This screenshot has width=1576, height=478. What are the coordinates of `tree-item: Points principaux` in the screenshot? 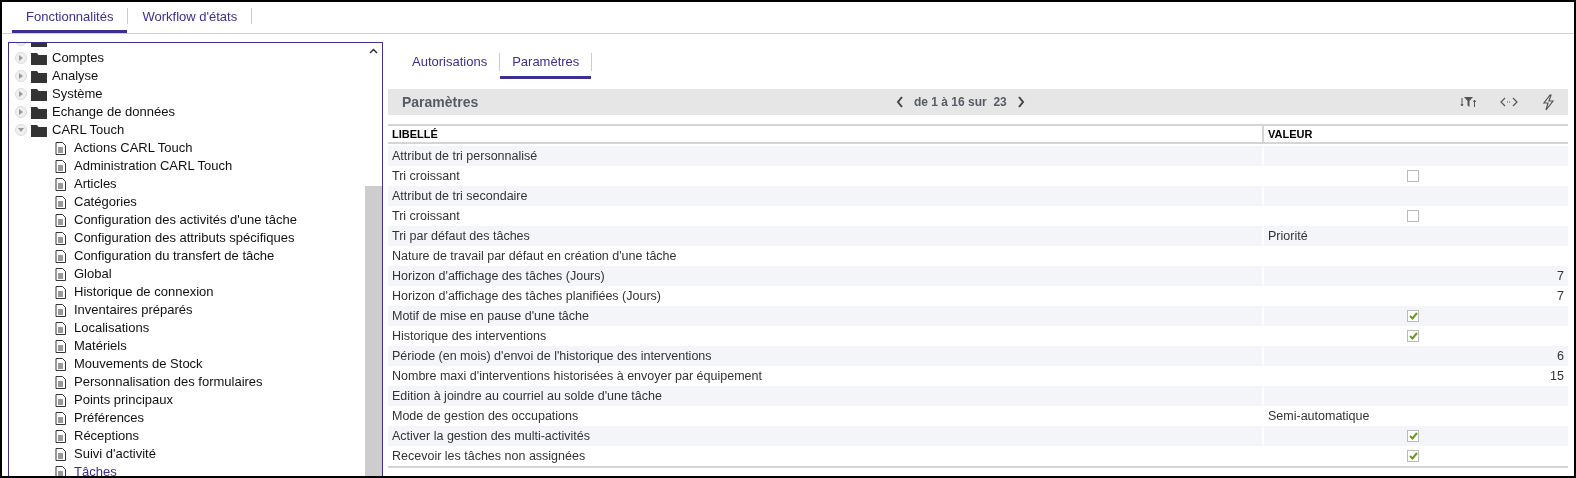 It's located at (123, 400).